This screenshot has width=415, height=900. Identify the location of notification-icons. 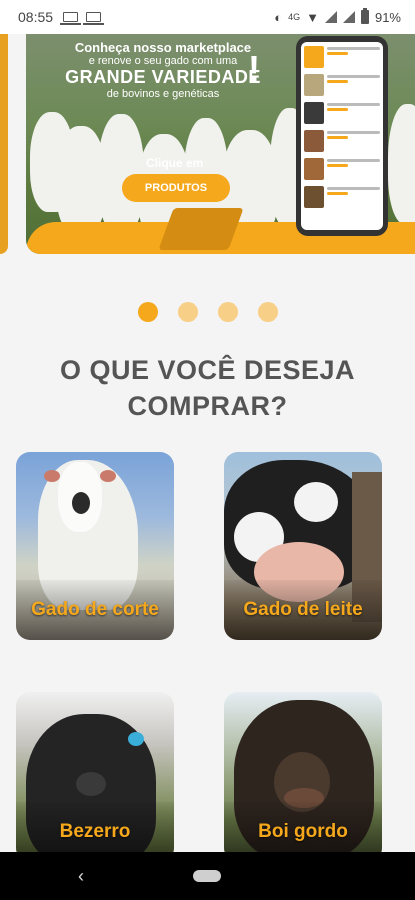
(82, 18).